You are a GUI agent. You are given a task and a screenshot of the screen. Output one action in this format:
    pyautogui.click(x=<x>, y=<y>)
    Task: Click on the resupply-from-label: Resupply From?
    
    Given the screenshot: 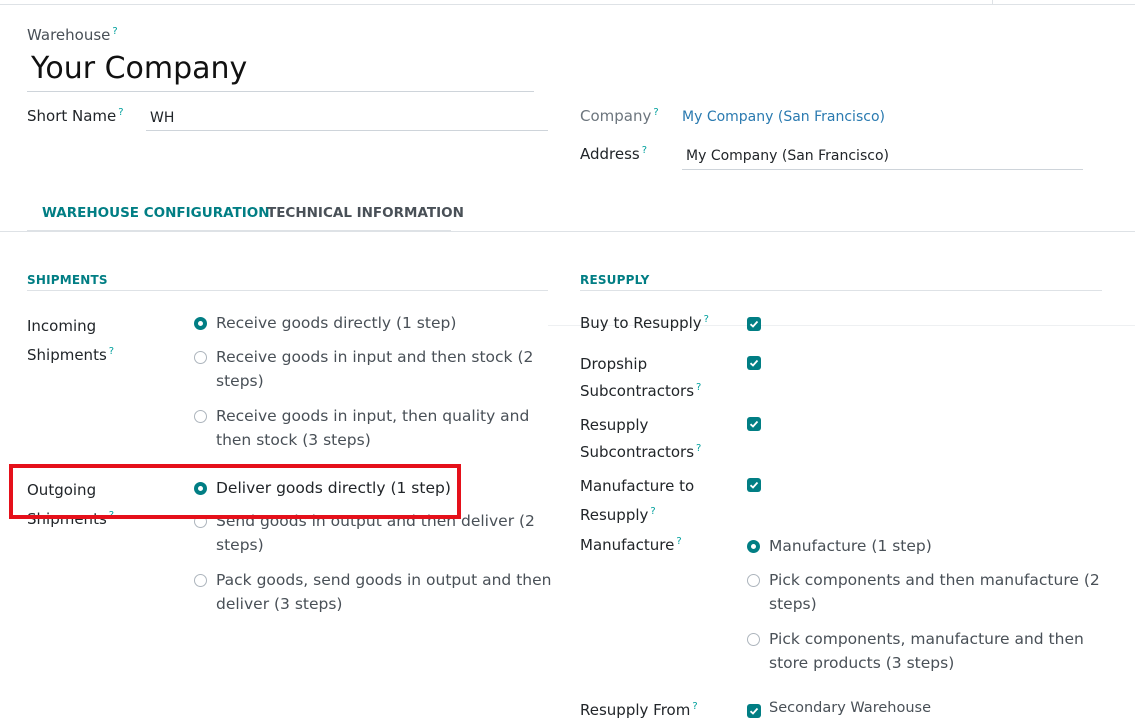 What is the action you would take?
    pyautogui.click(x=639, y=710)
    